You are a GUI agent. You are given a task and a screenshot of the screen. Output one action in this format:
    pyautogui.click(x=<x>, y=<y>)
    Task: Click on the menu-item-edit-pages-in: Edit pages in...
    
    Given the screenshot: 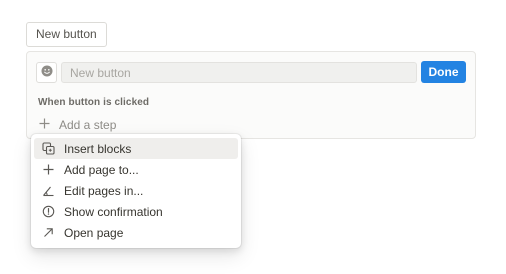 What is the action you would take?
    pyautogui.click(x=136, y=190)
    